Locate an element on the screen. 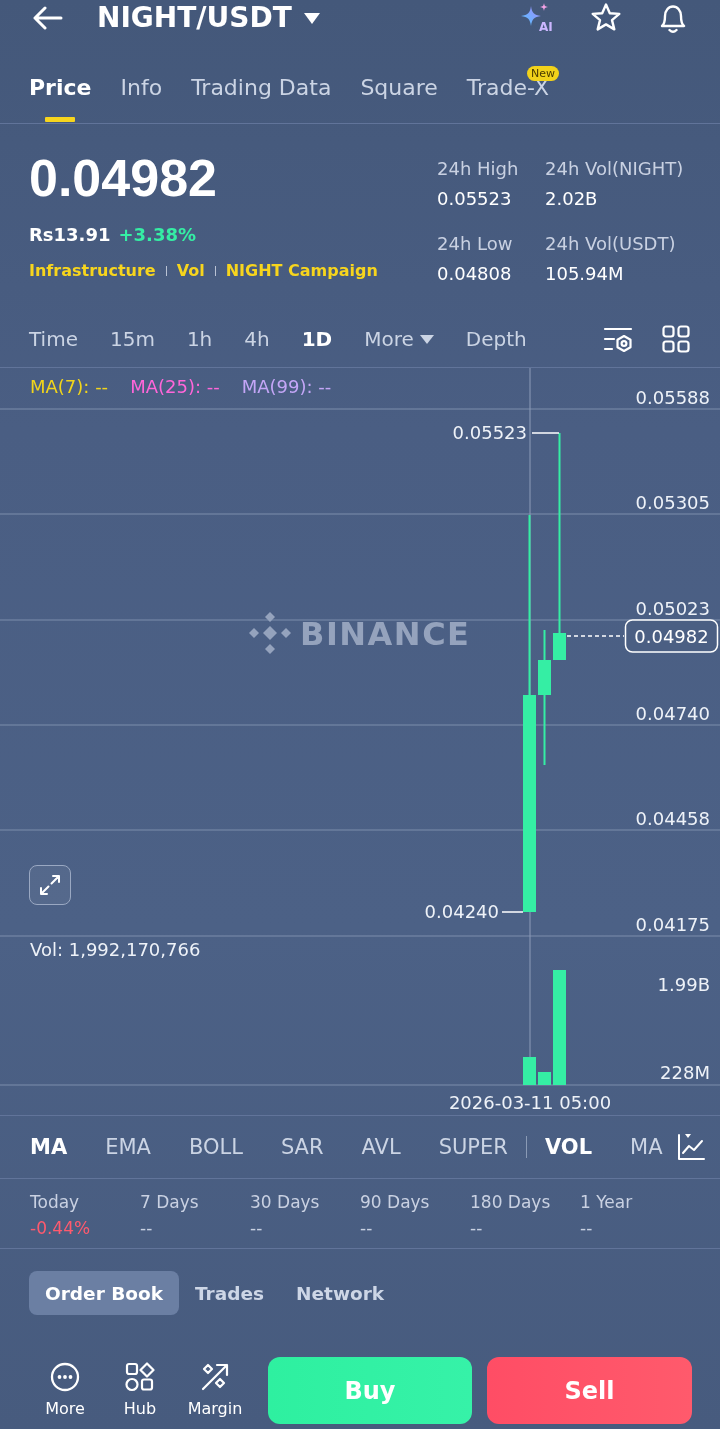 The width and height of the screenshot is (720, 1429). ai-button: AI is located at coordinates (538, 18).